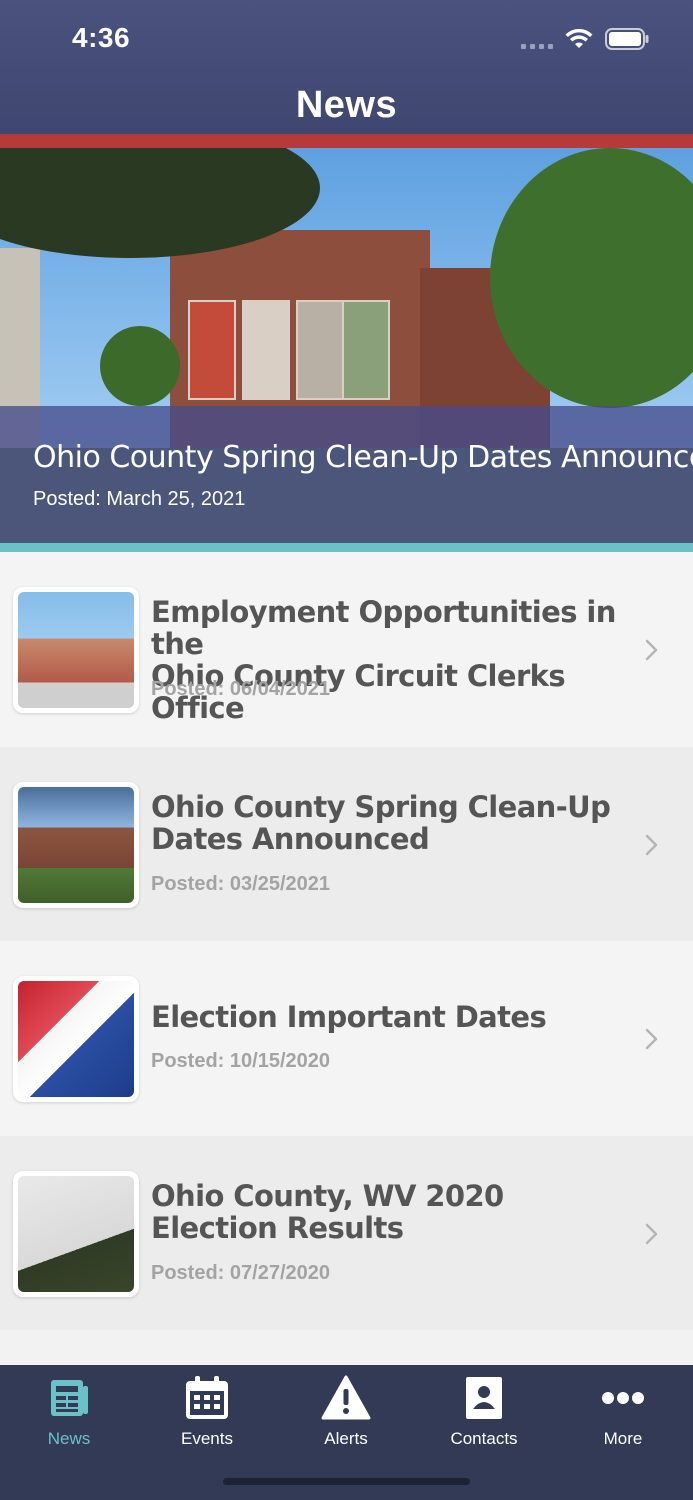 Image resolution: width=693 pixels, height=1500 pixels. I want to click on tab-label: More, so click(623, 1438).